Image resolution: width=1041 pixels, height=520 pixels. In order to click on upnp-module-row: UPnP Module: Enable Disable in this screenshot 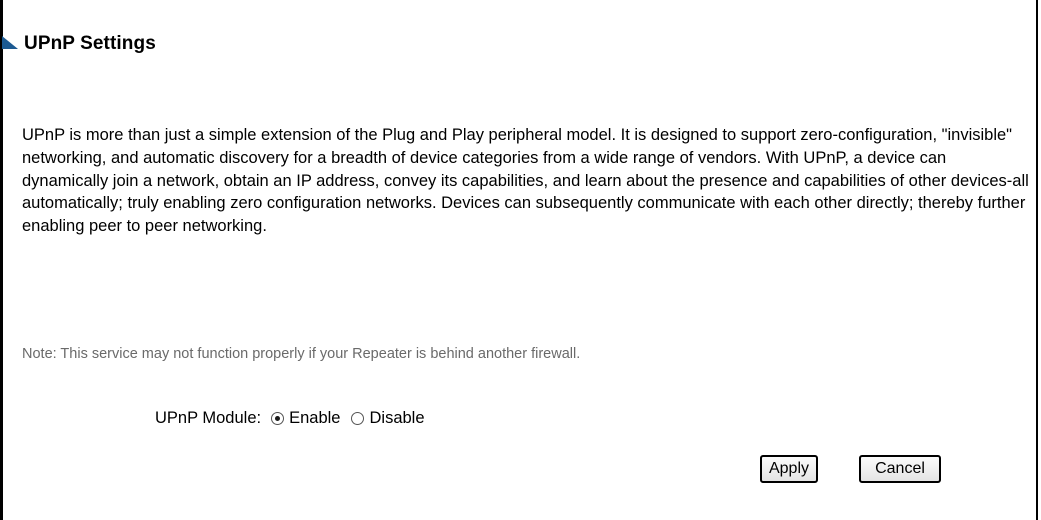, I will do `click(295, 418)`.